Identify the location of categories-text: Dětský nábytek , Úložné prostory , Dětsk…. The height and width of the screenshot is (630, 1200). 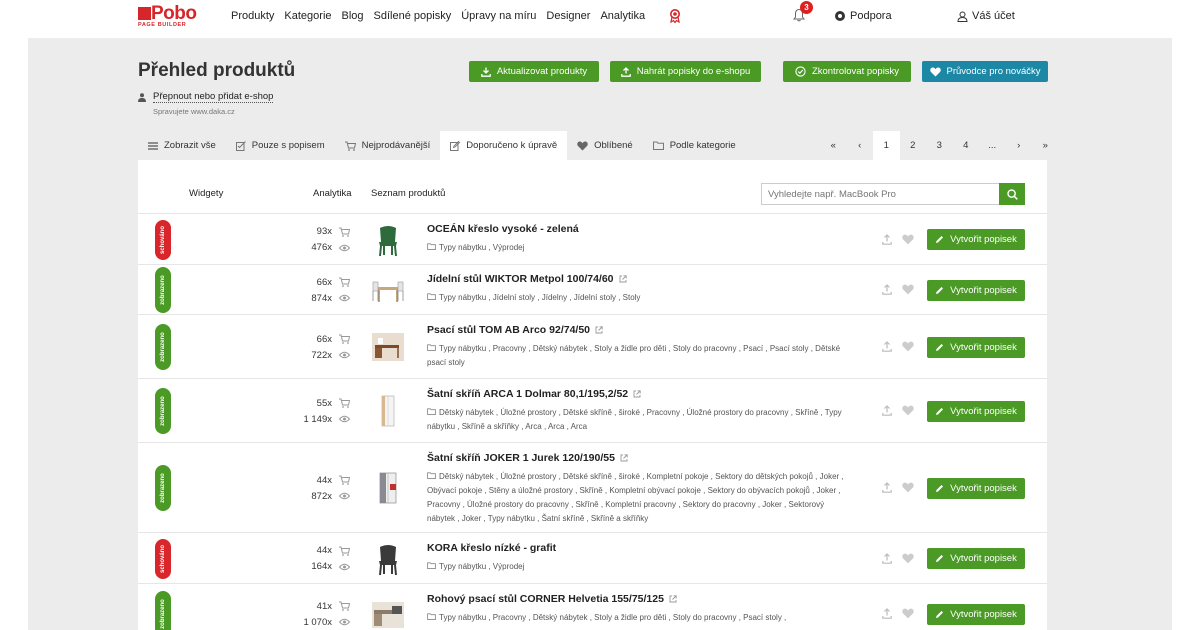
(634, 419).